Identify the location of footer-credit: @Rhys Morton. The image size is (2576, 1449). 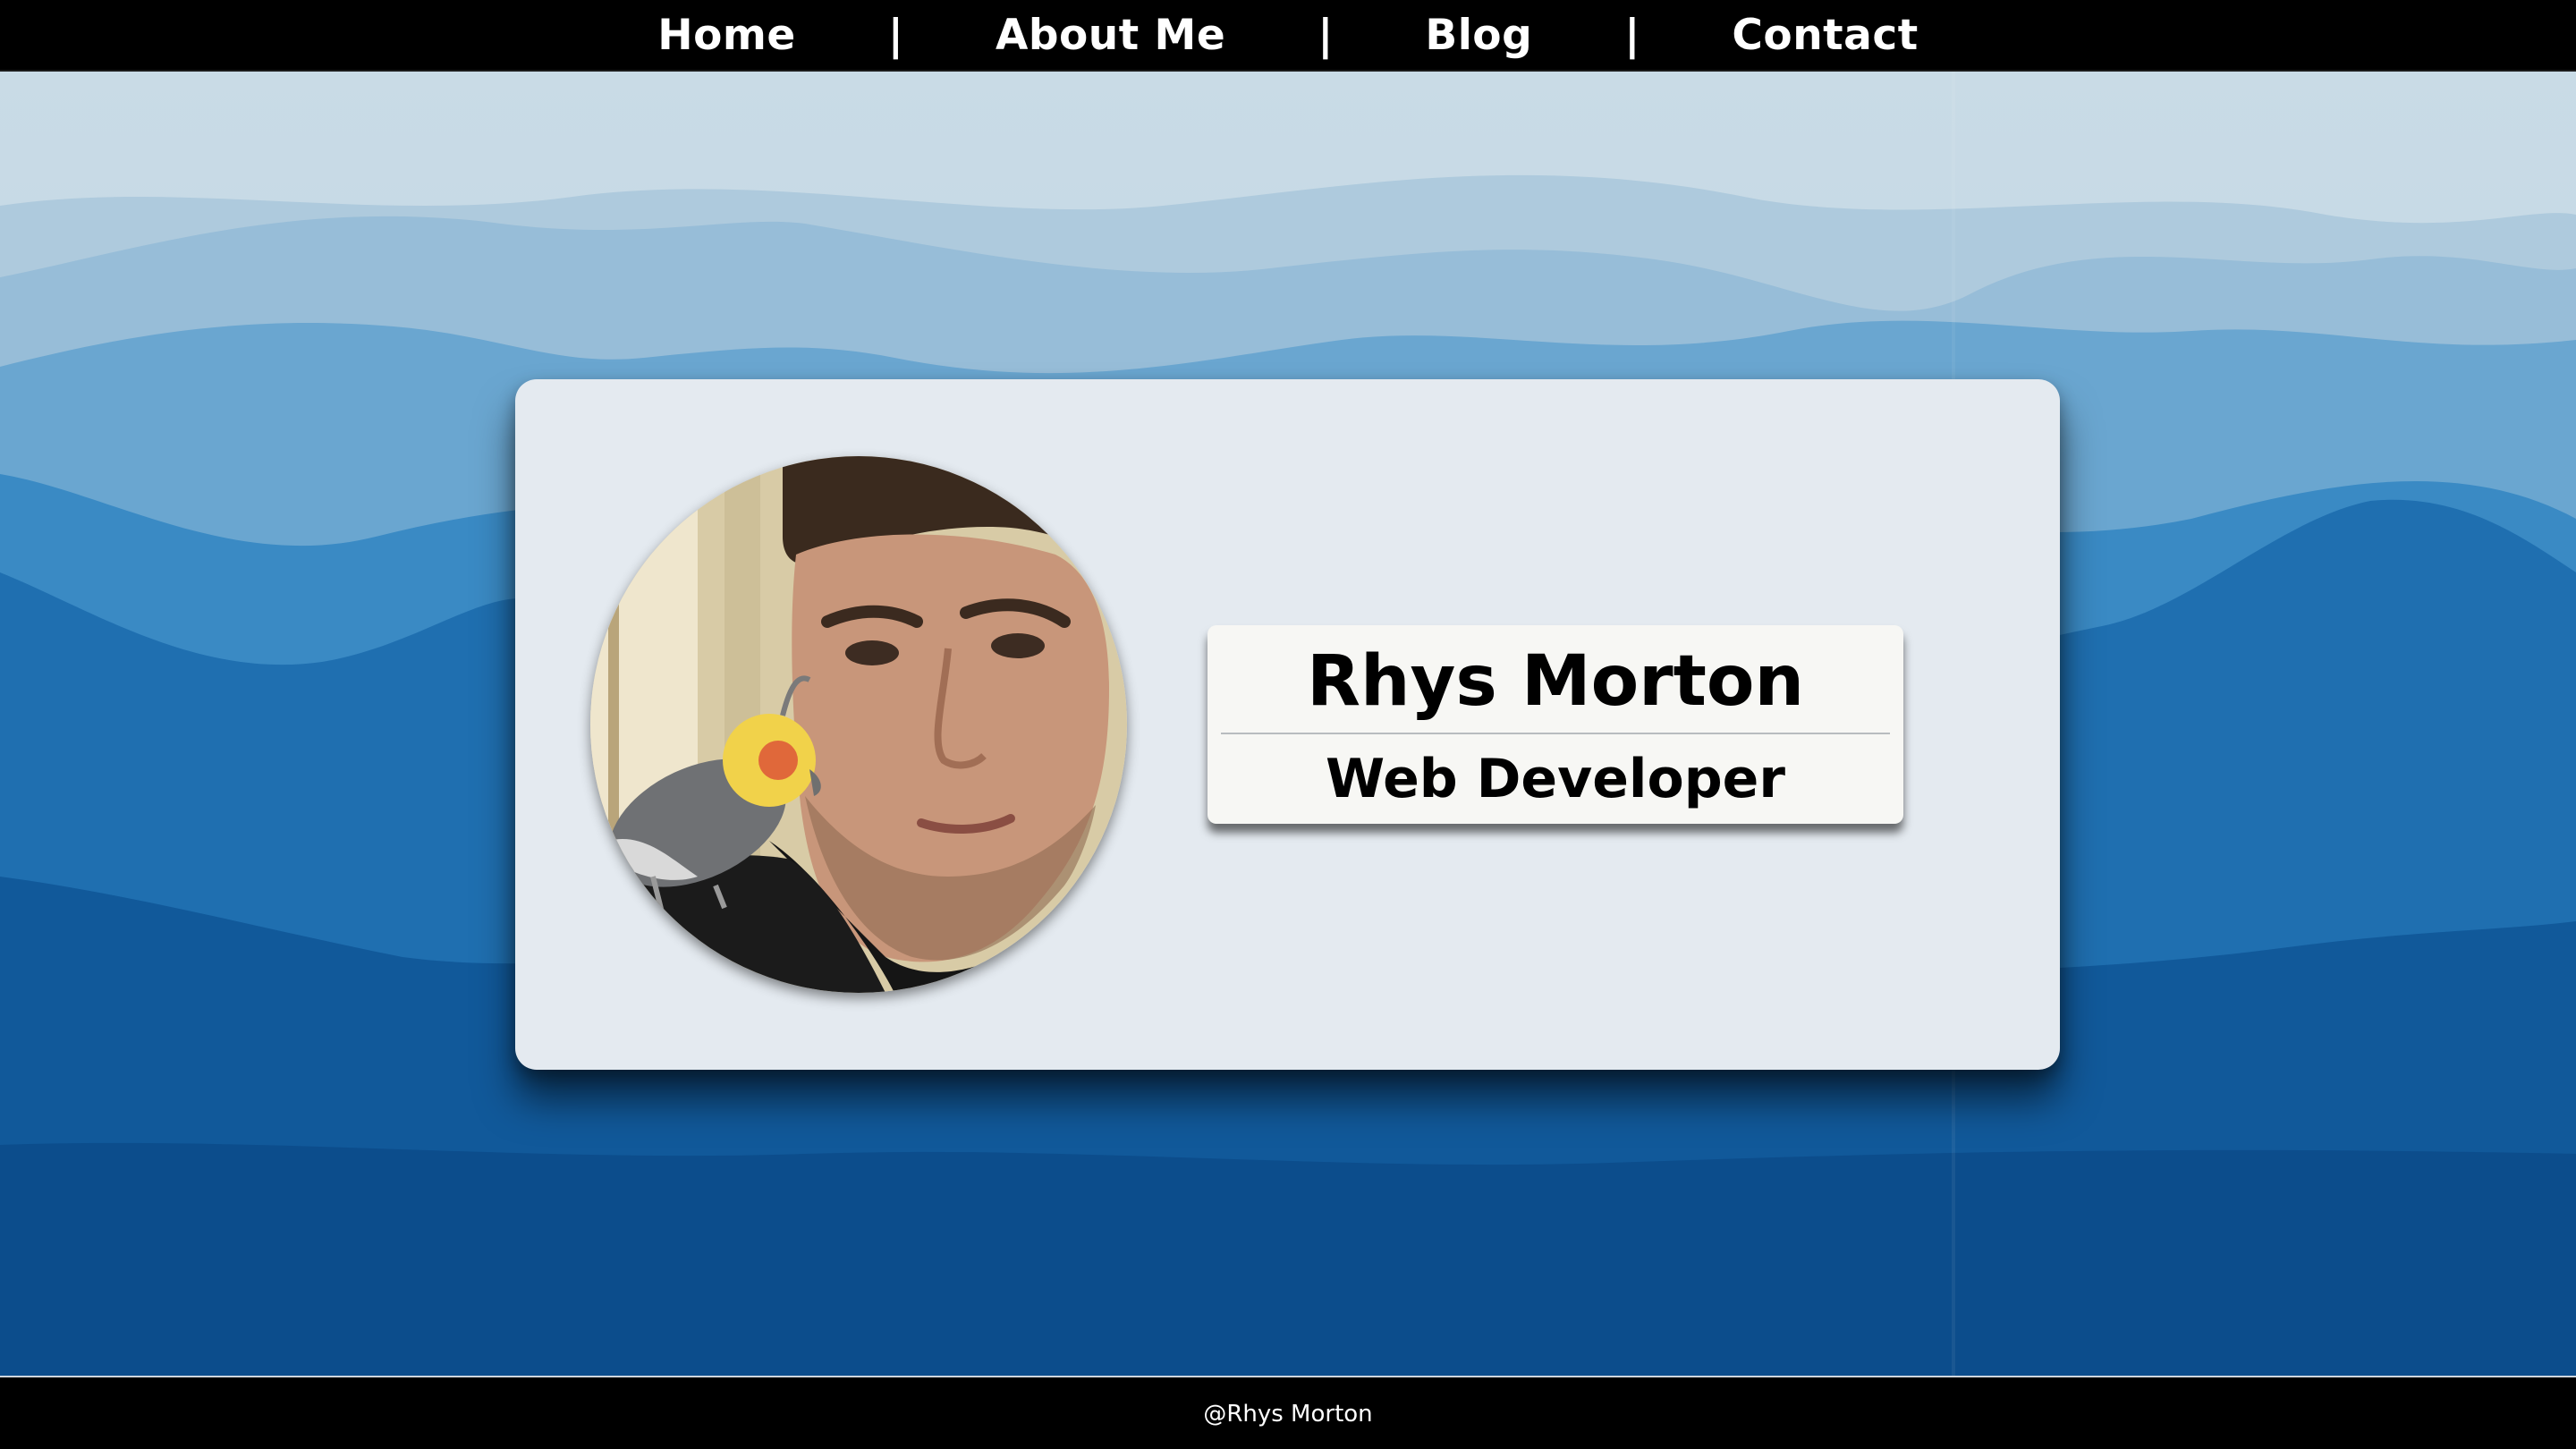
(1288, 1414).